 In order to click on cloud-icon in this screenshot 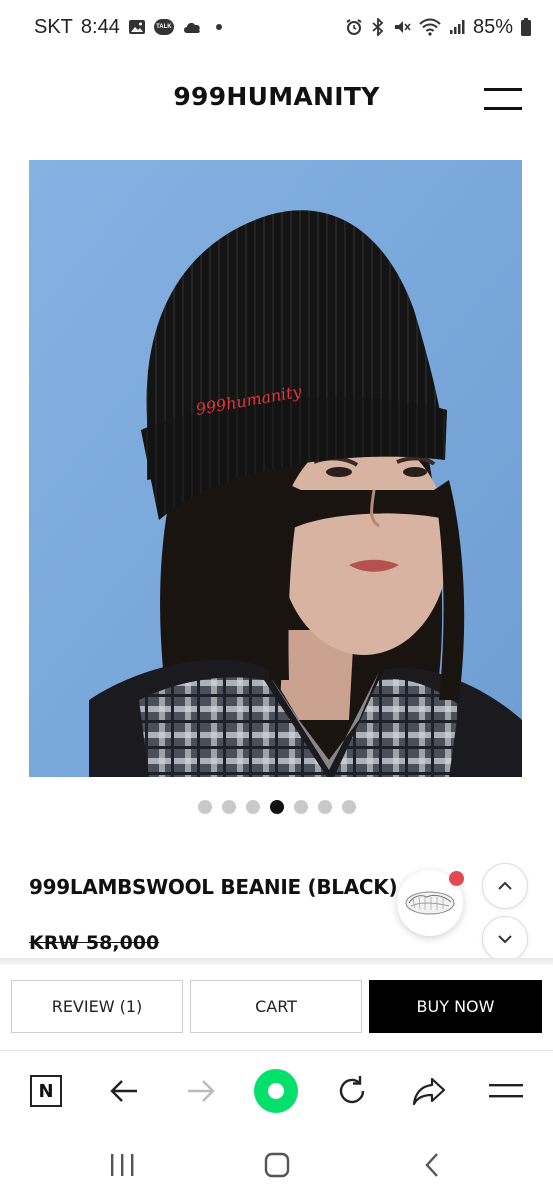, I will do `click(192, 27)`.